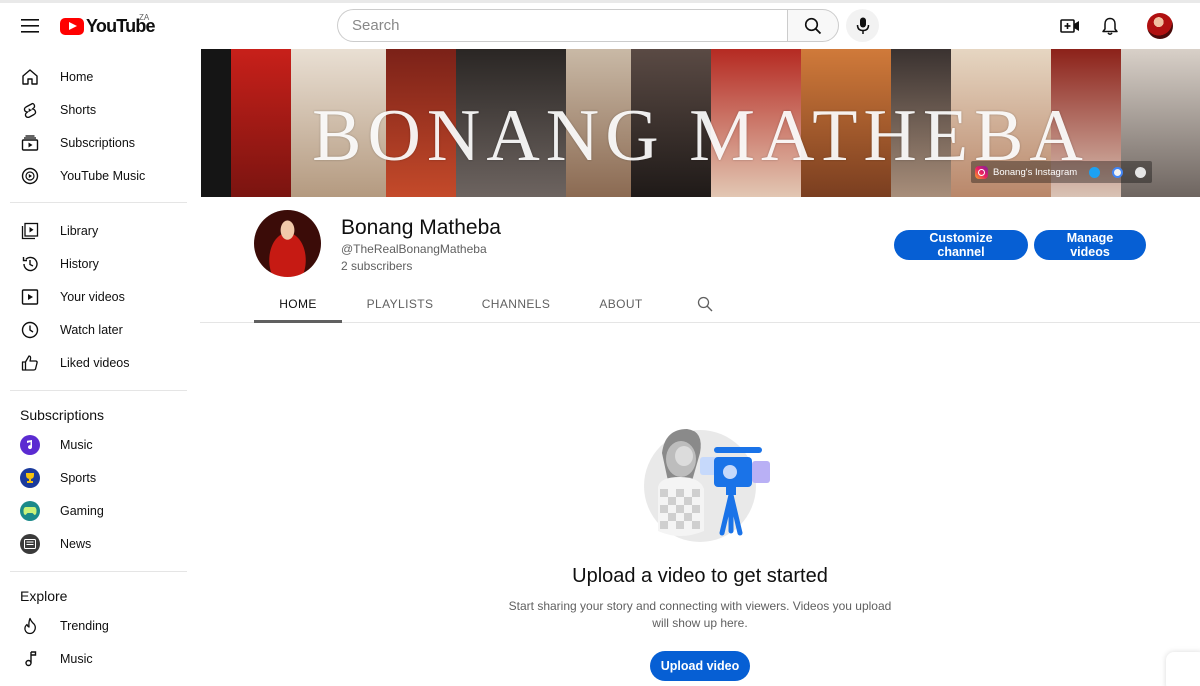  What do you see at coordinates (1160, 26) in the screenshot?
I see `account-avatar` at bounding box center [1160, 26].